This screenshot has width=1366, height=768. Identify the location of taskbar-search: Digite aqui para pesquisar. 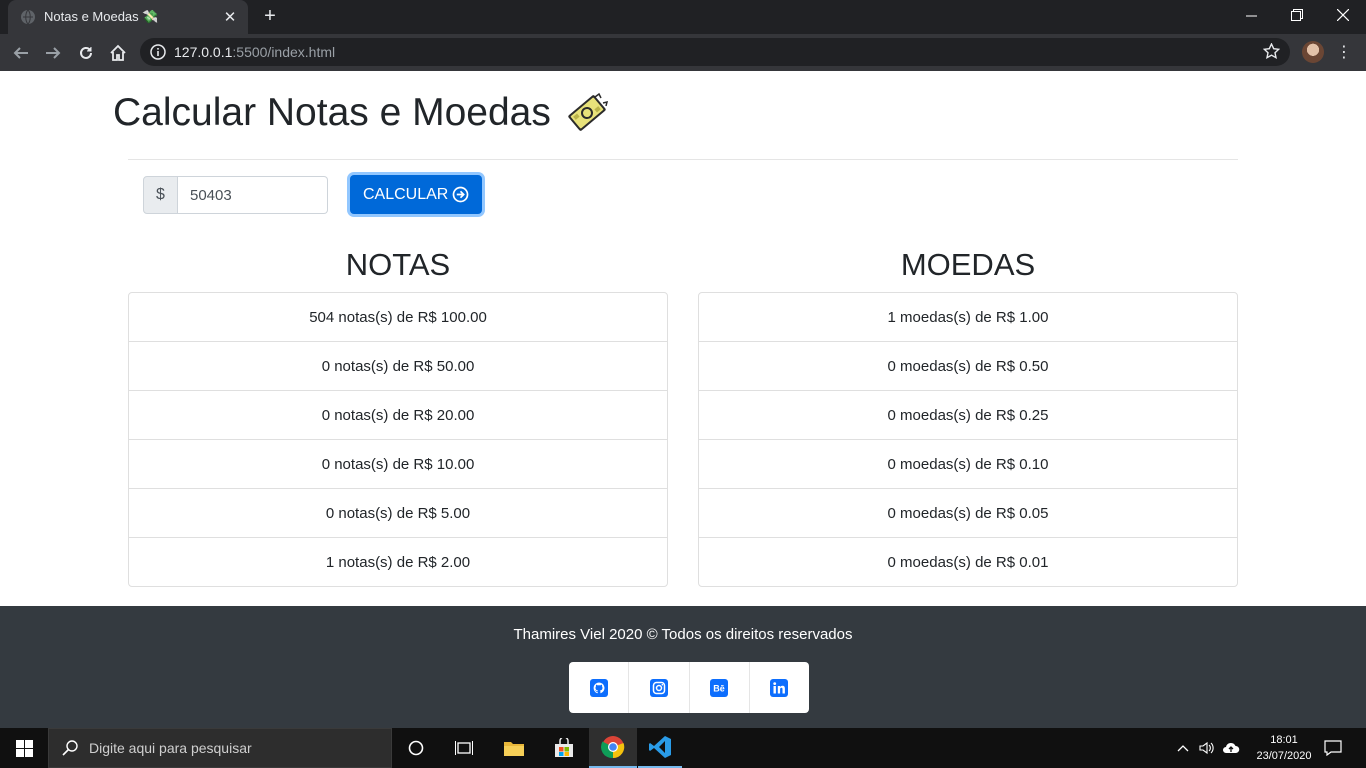
(220, 748).